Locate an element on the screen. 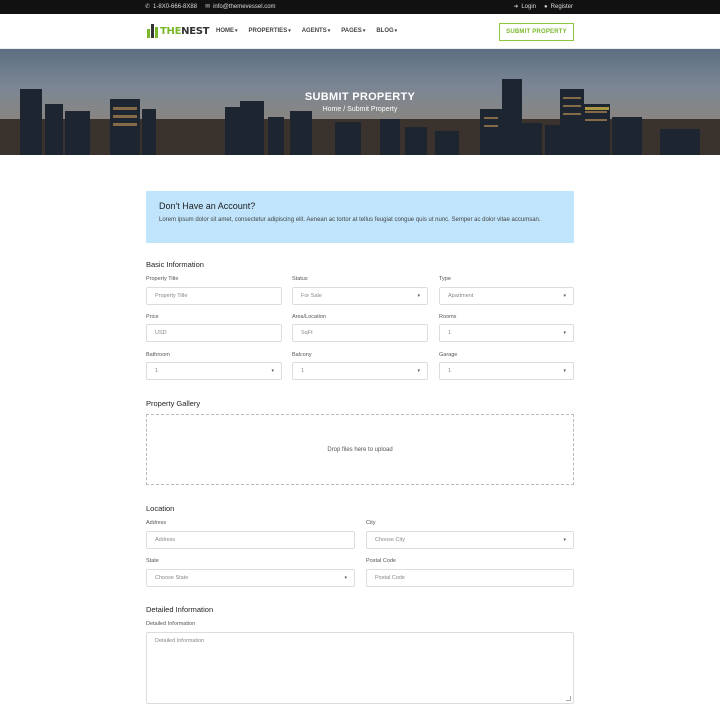 The height and width of the screenshot is (720, 720). bathroom-label: Bathroom is located at coordinates (158, 355).